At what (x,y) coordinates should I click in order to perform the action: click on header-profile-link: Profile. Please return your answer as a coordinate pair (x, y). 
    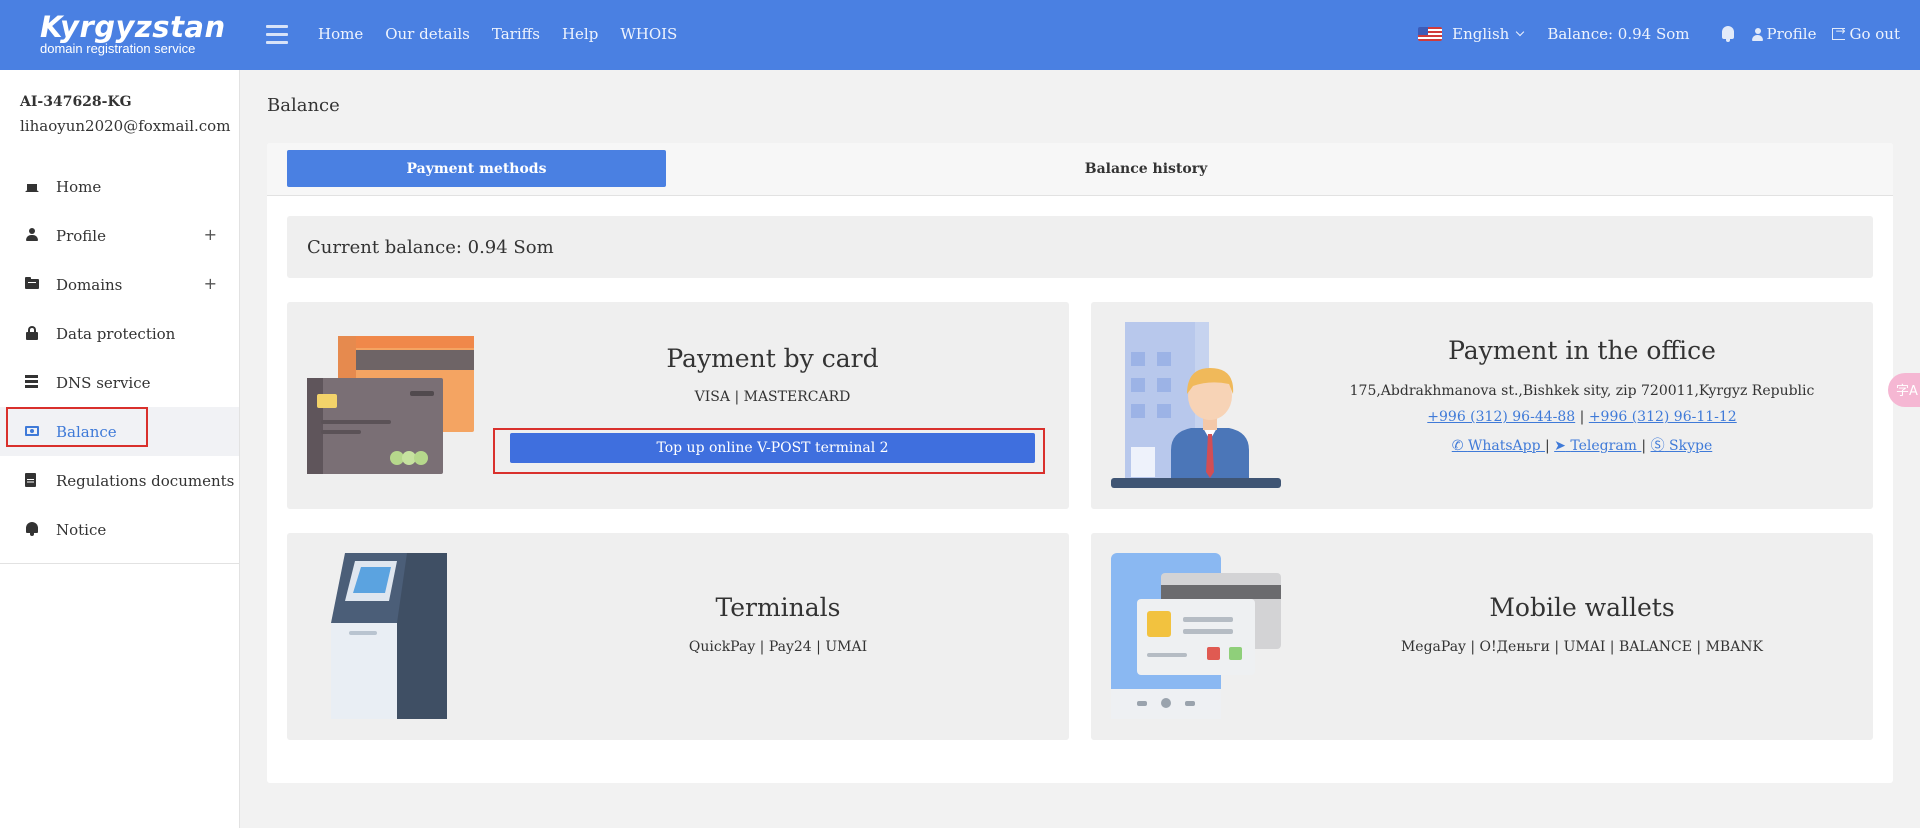
    Looking at the image, I should click on (1784, 34).